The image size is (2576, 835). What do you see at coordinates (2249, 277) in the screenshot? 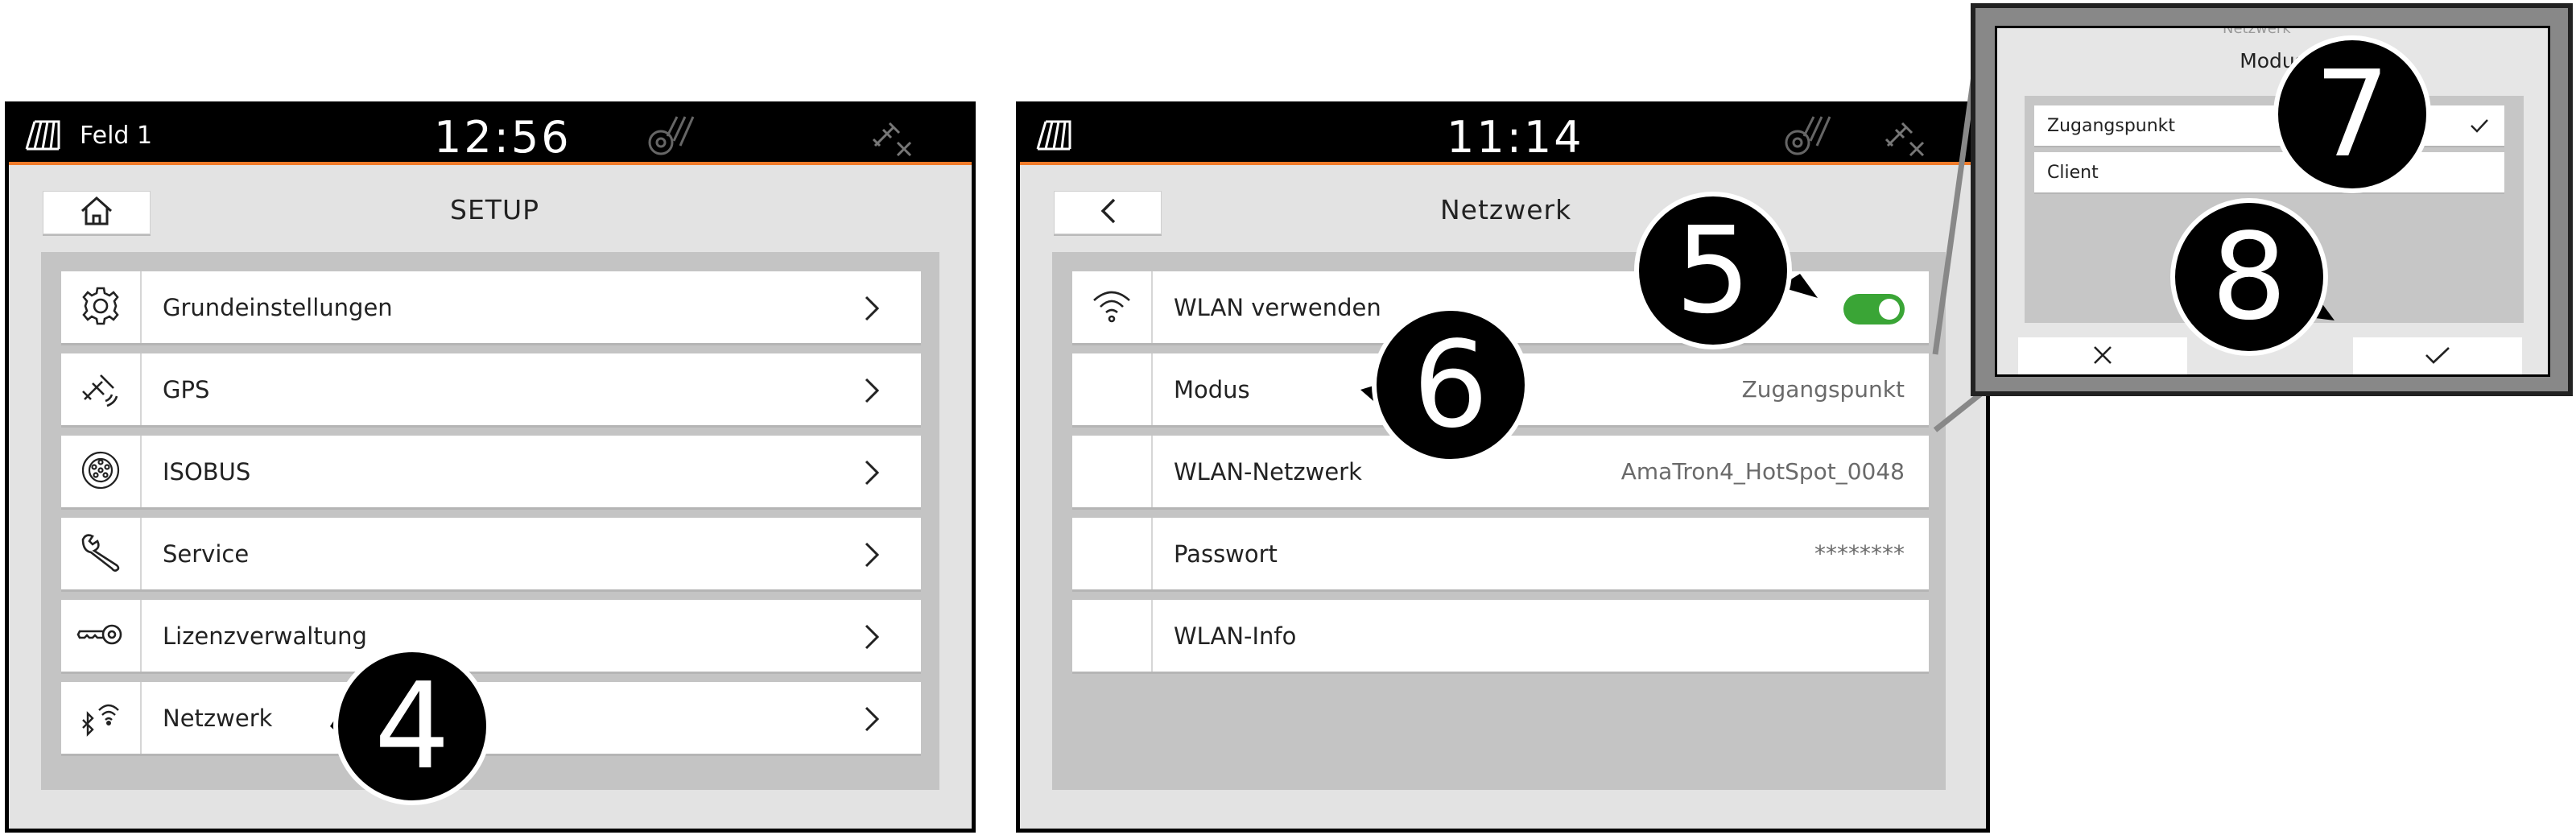
I see `callout-8: 8` at bounding box center [2249, 277].